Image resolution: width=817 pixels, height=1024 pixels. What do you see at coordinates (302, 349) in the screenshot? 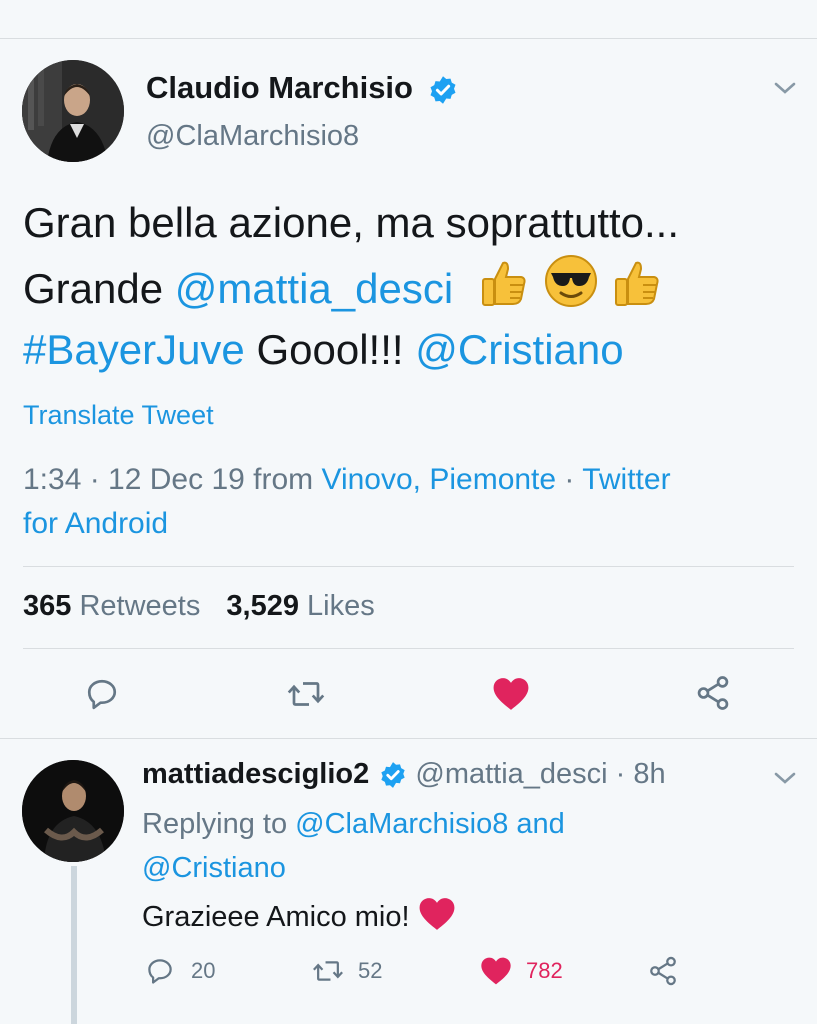
I see `tweet-text-plain-2: Gooo` at bounding box center [302, 349].